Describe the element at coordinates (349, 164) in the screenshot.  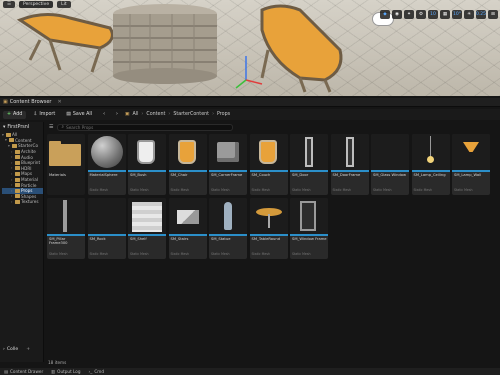
I see `asset-tile: SM_DoorFrame Static Mesh` at that location.